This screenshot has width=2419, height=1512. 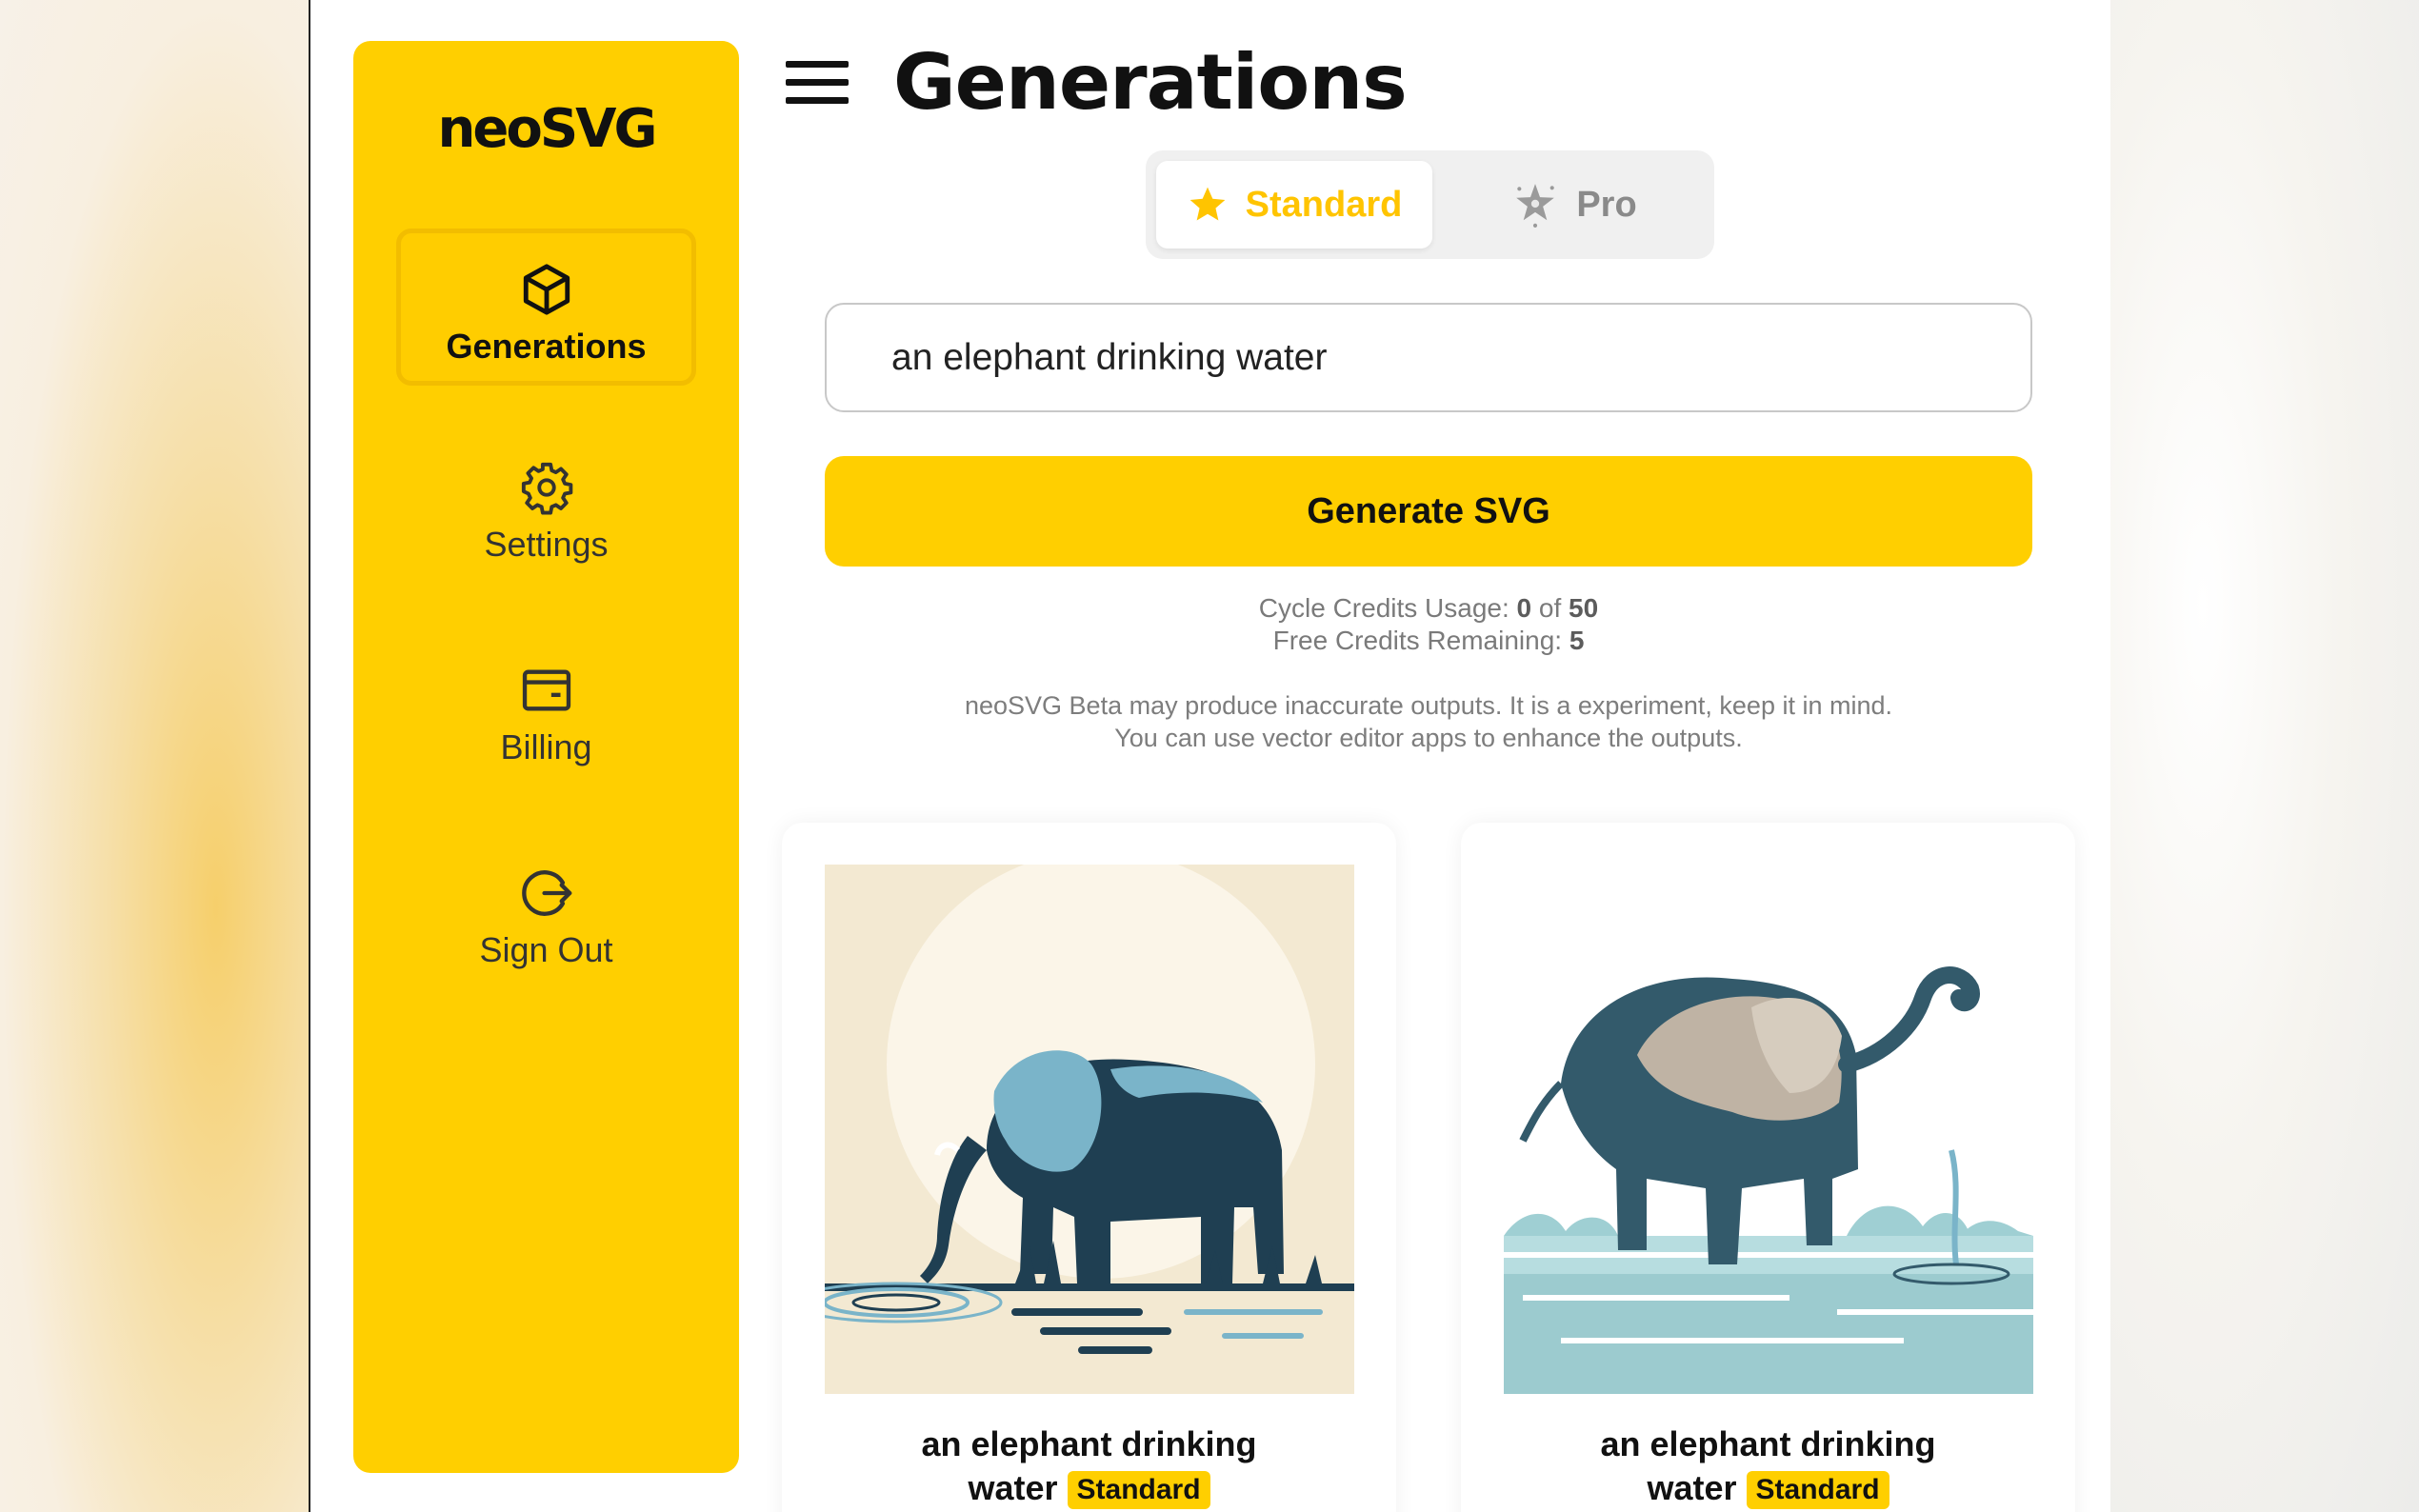 I want to click on sidebar-item-label: Billing, so click(x=546, y=746).